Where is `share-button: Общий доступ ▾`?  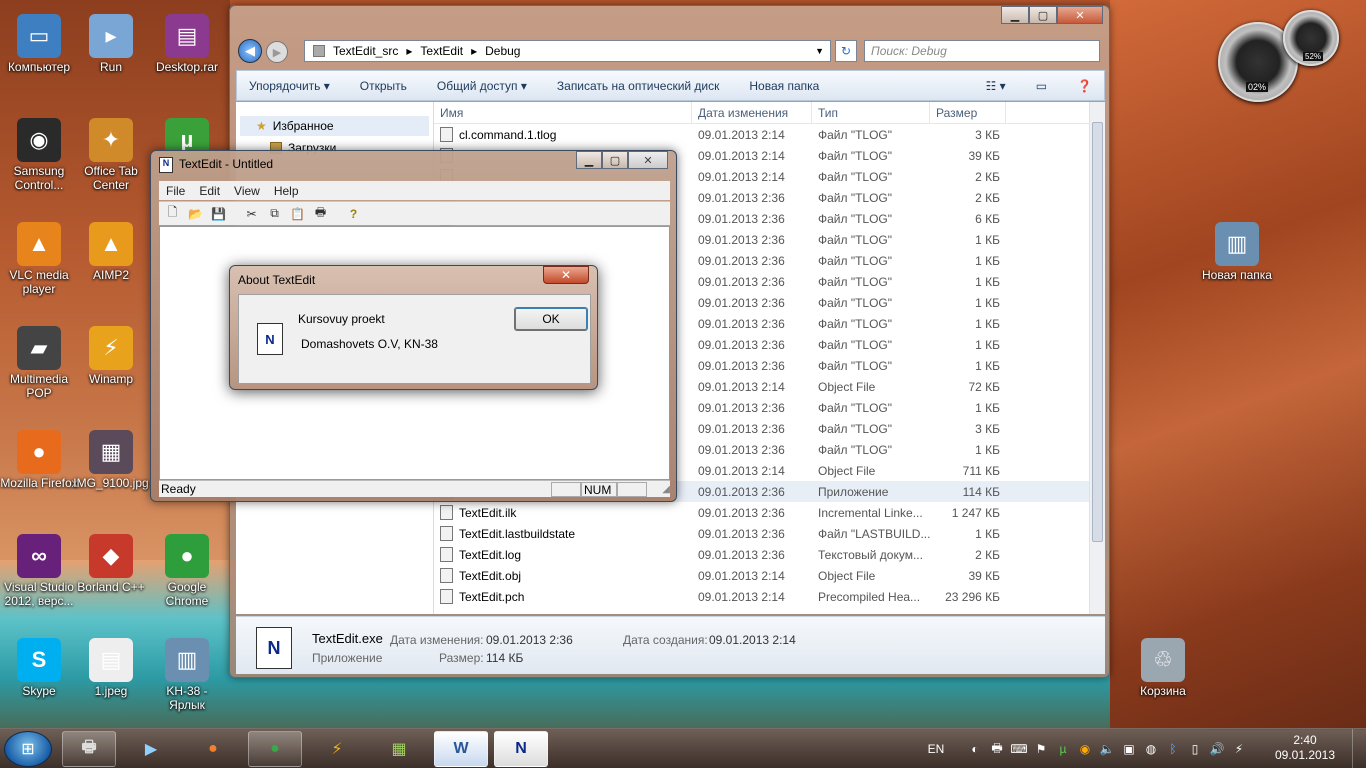
share-button: Общий доступ ▾ is located at coordinates (482, 86).